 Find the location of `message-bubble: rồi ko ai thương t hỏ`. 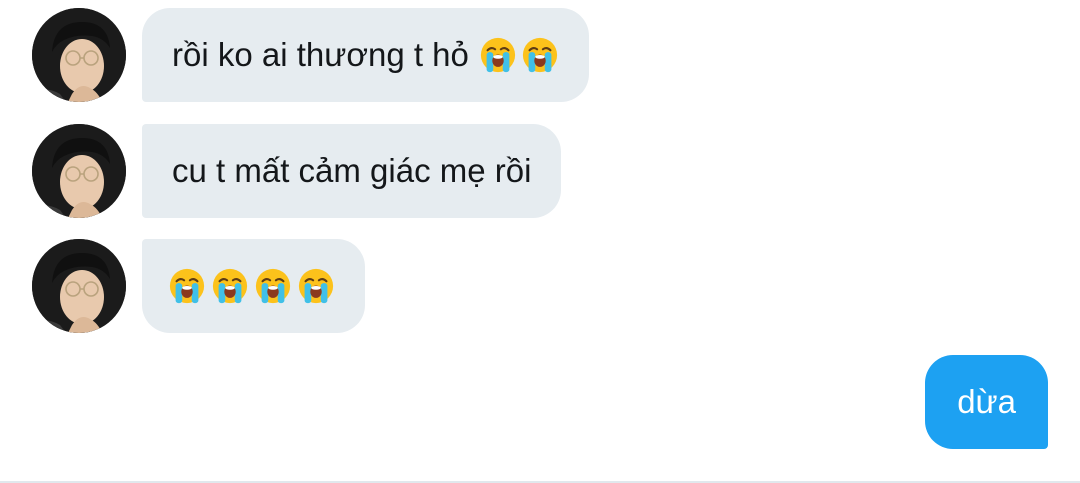

message-bubble: rồi ko ai thương t hỏ is located at coordinates (365, 55).